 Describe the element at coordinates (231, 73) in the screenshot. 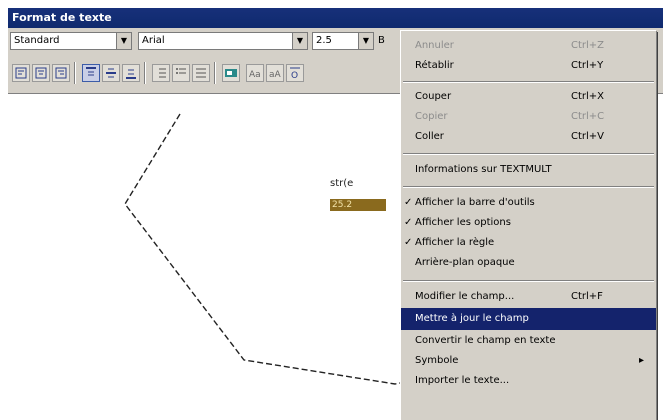

I see `insert-field-icon` at that location.